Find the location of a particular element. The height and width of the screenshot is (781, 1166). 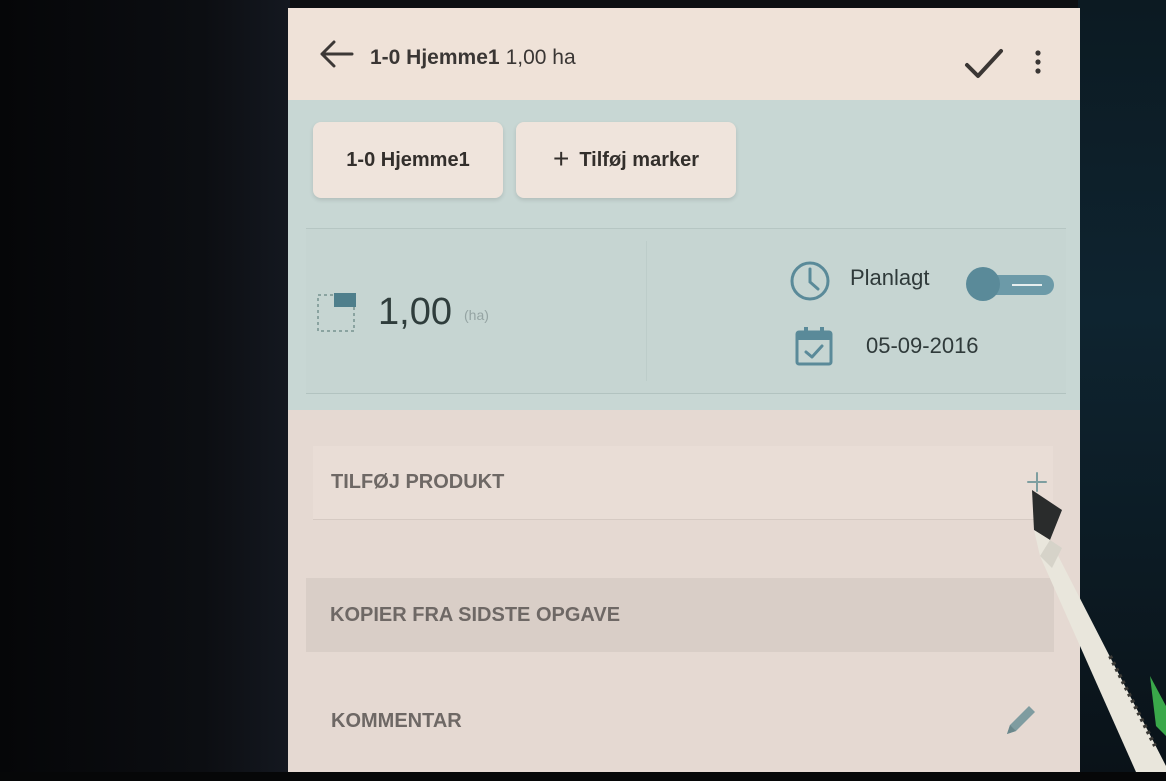

card-divider is located at coordinates (646, 311).